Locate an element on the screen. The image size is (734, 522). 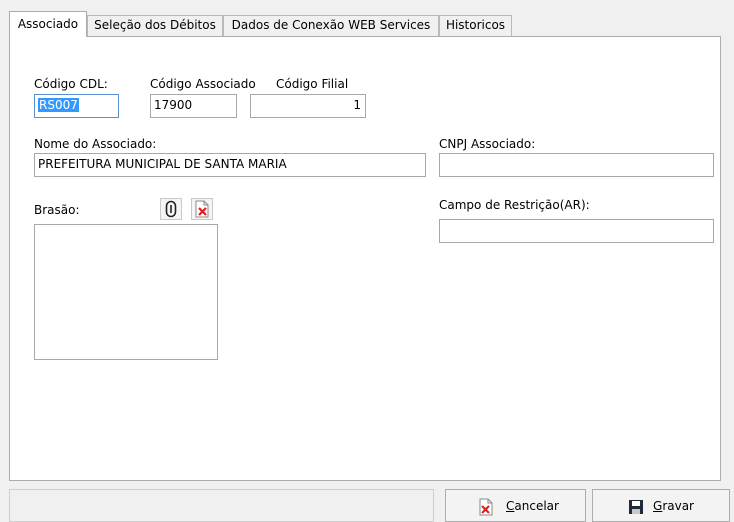
codigo-filial-label: Código Filial is located at coordinates (312, 84).